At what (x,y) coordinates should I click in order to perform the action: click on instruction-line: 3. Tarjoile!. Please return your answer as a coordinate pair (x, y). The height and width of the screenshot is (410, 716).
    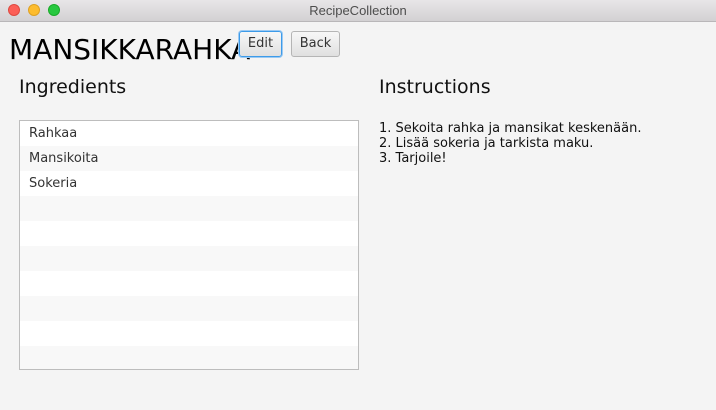
    Looking at the image, I should click on (413, 158).